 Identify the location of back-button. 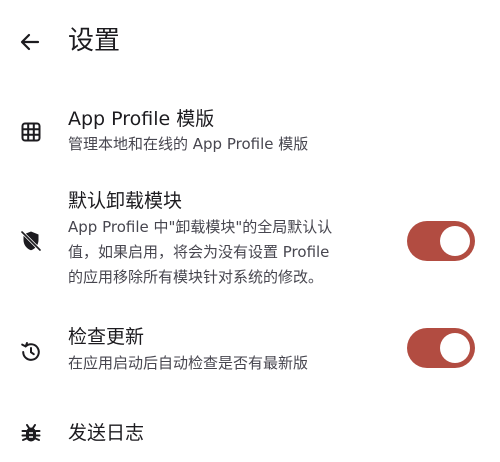
(30, 42).